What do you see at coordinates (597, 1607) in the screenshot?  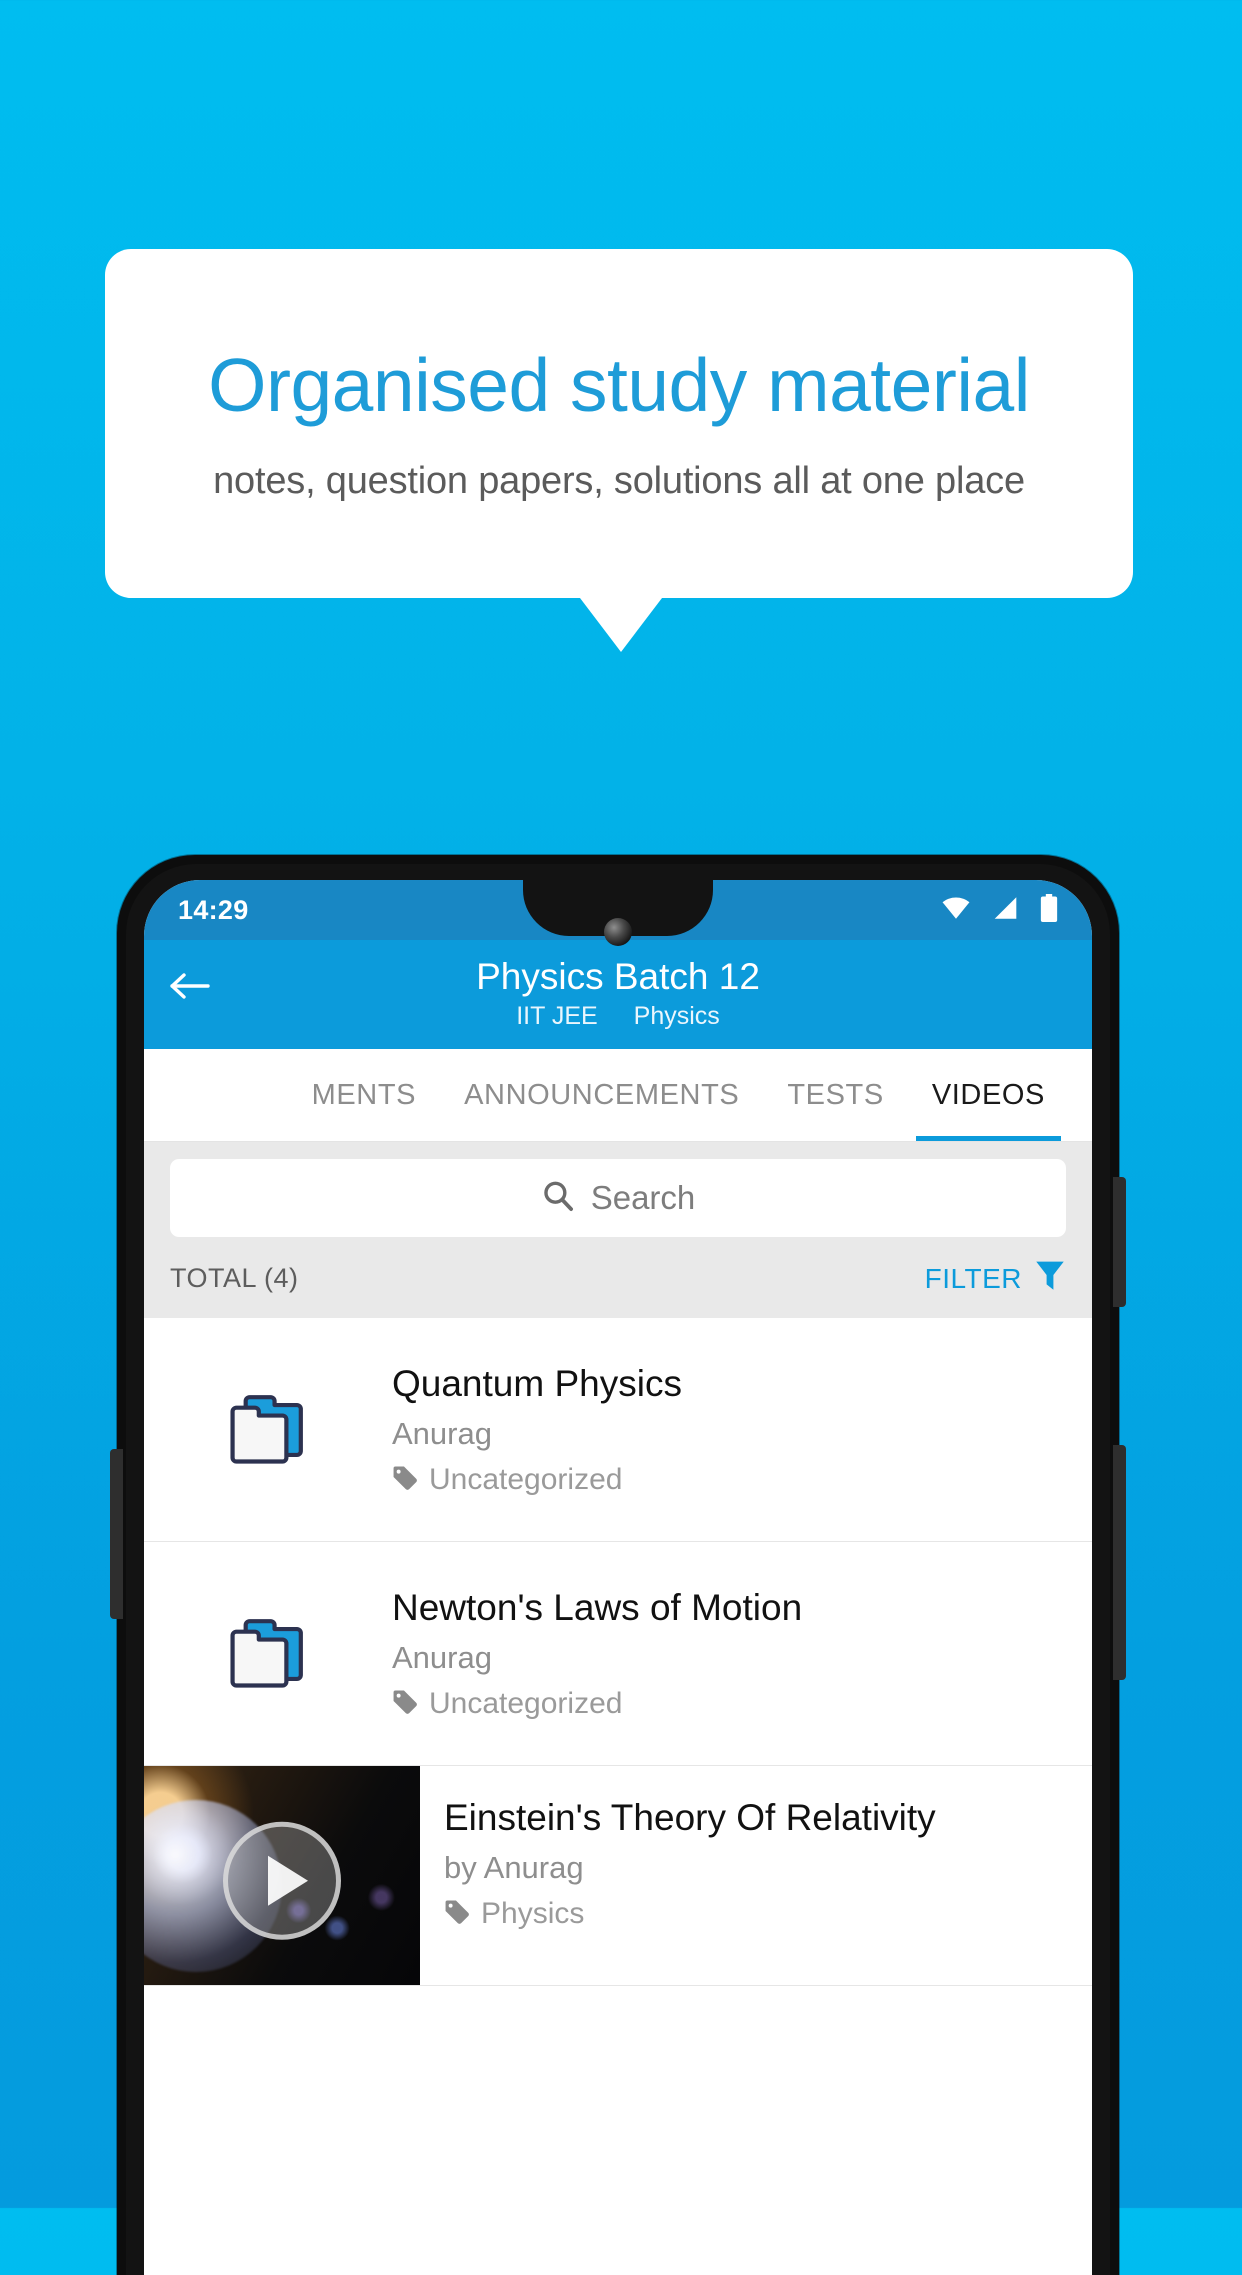 I see `list-item-title: Newton's Laws of Motion` at bounding box center [597, 1607].